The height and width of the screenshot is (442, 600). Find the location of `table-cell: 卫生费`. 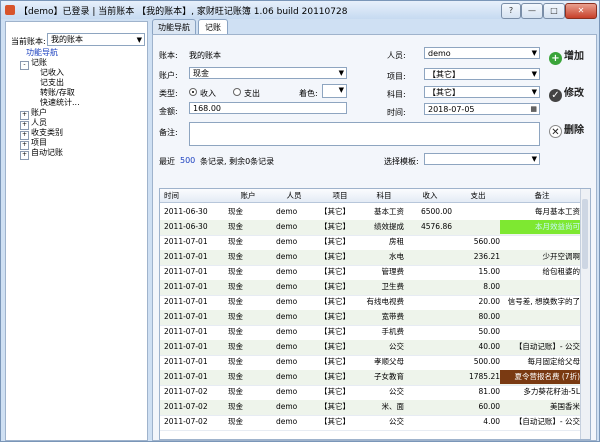

table-cell: 卫生费 is located at coordinates (393, 286).